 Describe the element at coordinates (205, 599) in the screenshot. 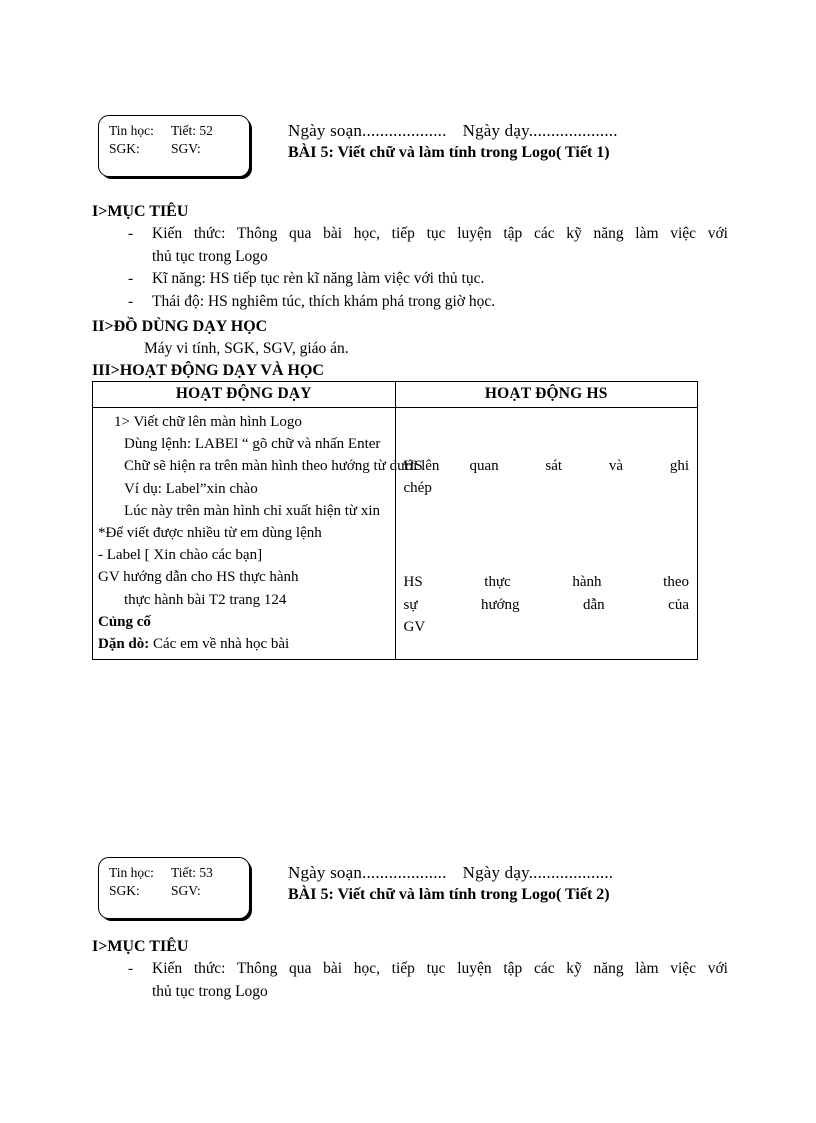

I see `teacher-line: thực hành bài T2 trang 124` at that location.